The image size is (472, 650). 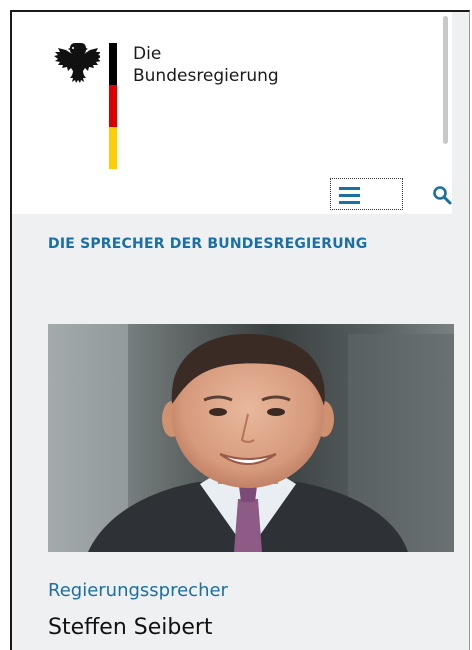 I want to click on german-flag-bar, so click(x=113, y=106).